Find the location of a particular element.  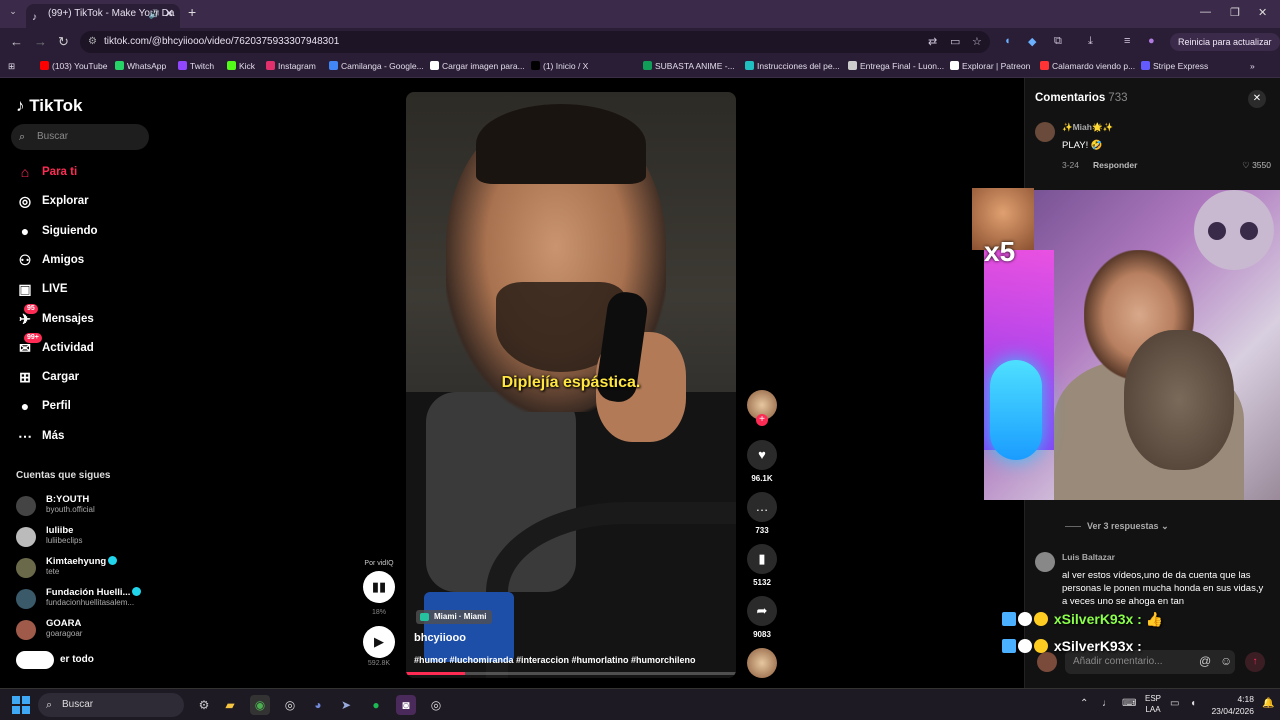

chrome-icon: ◉ is located at coordinates (260, 705).